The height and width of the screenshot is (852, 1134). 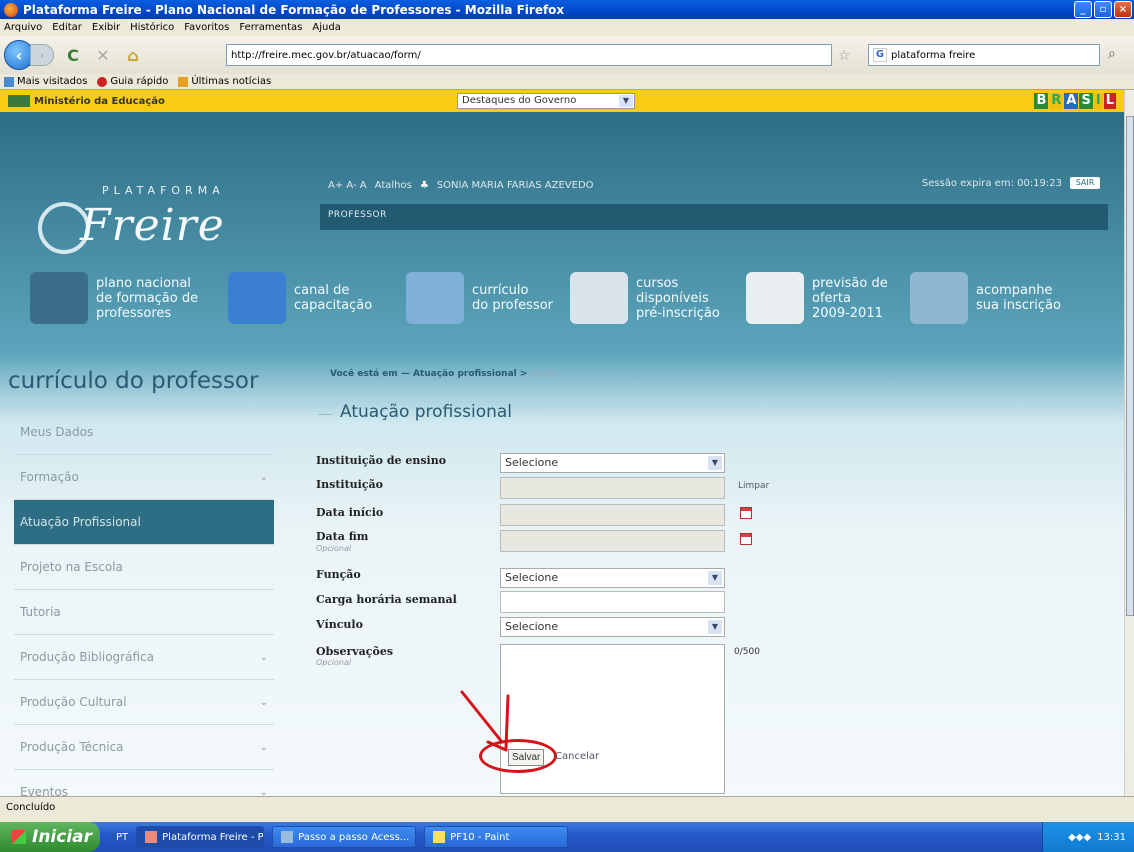 What do you see at coordinates (19, 101) in the screenshot?
I see `ministry-icon` at bounding box center [19, 101].